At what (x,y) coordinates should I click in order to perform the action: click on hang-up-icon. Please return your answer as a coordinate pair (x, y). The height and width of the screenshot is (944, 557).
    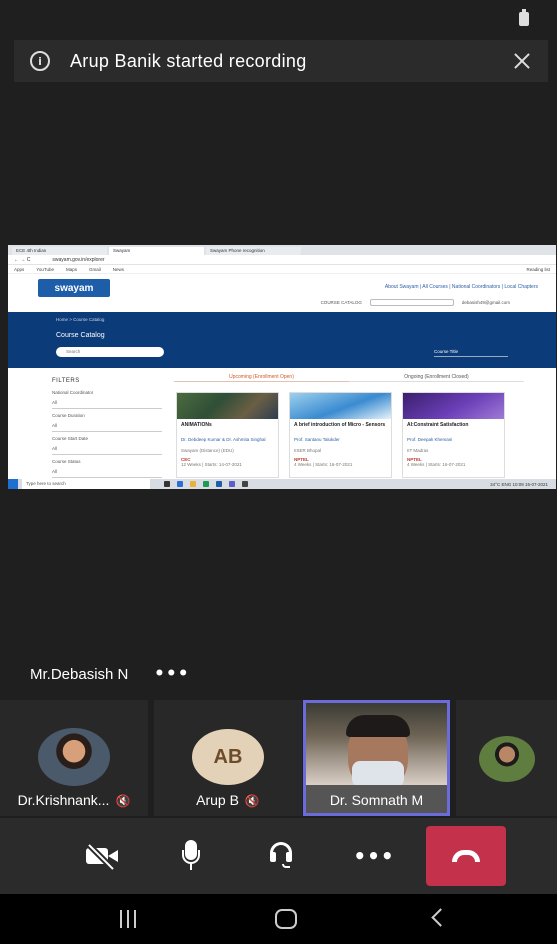
    Looking at the image, I should click on (466, 856).